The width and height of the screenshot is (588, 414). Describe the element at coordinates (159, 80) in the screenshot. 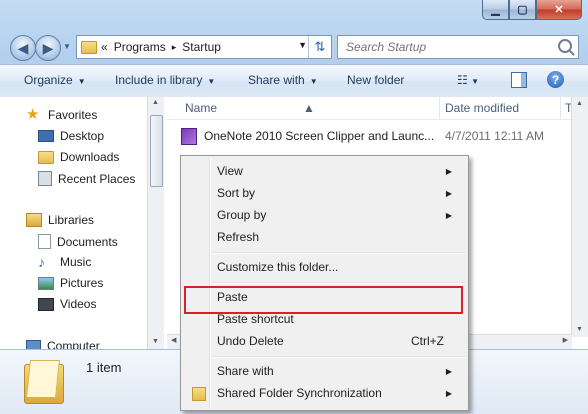

I see `include-in-library-label: Include in library` at that location.